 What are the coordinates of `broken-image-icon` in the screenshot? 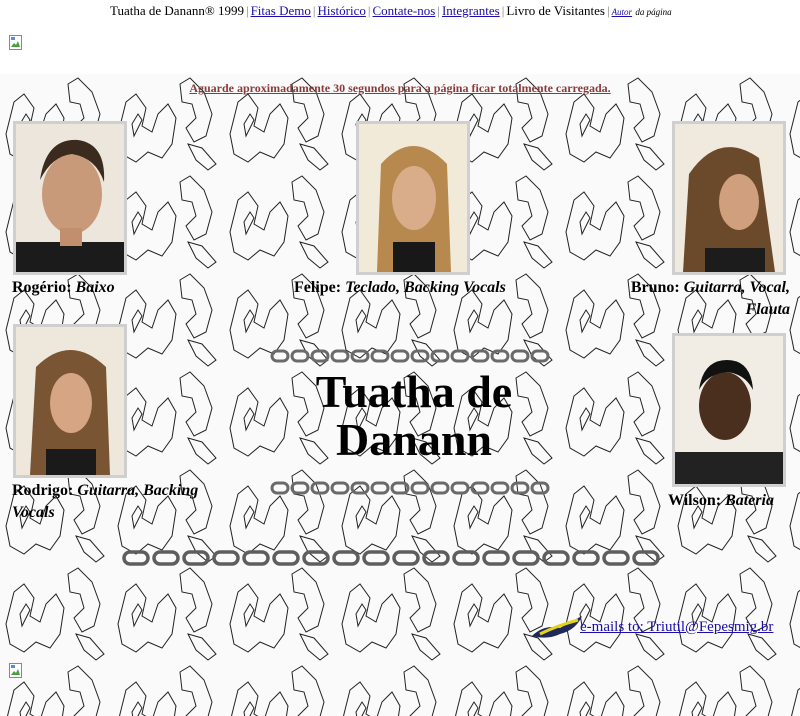 It's located at (15, 42).